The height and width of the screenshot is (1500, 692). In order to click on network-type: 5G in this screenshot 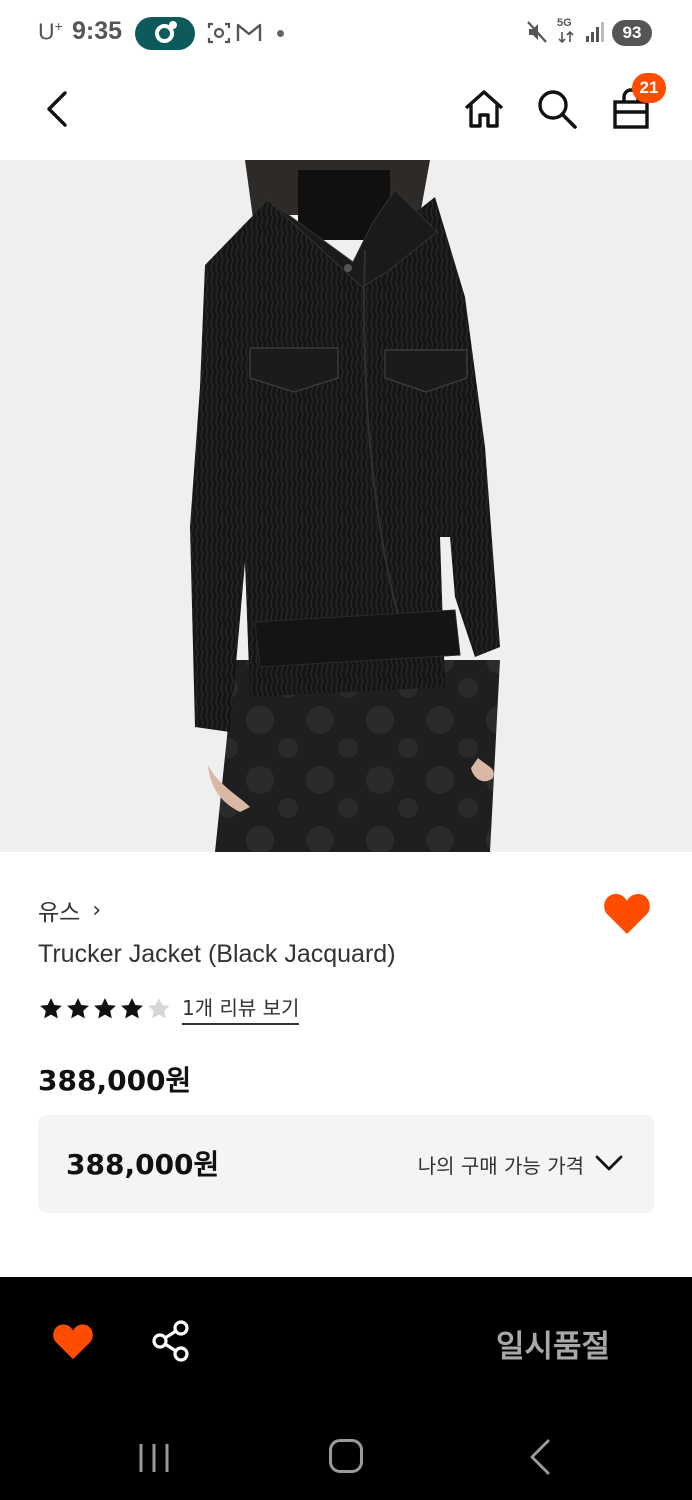, I will do `click(564, 23)`.